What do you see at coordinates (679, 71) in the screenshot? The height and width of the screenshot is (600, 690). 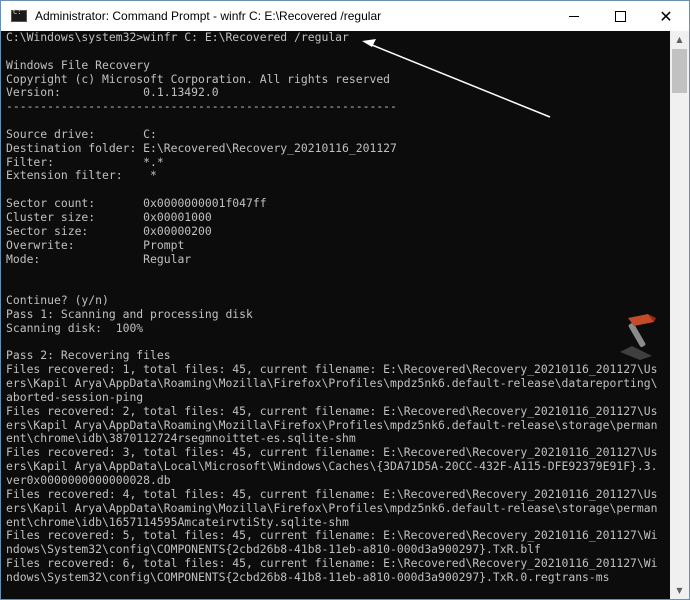 I see `scroll-thumb` at bounding box center [679, 71].